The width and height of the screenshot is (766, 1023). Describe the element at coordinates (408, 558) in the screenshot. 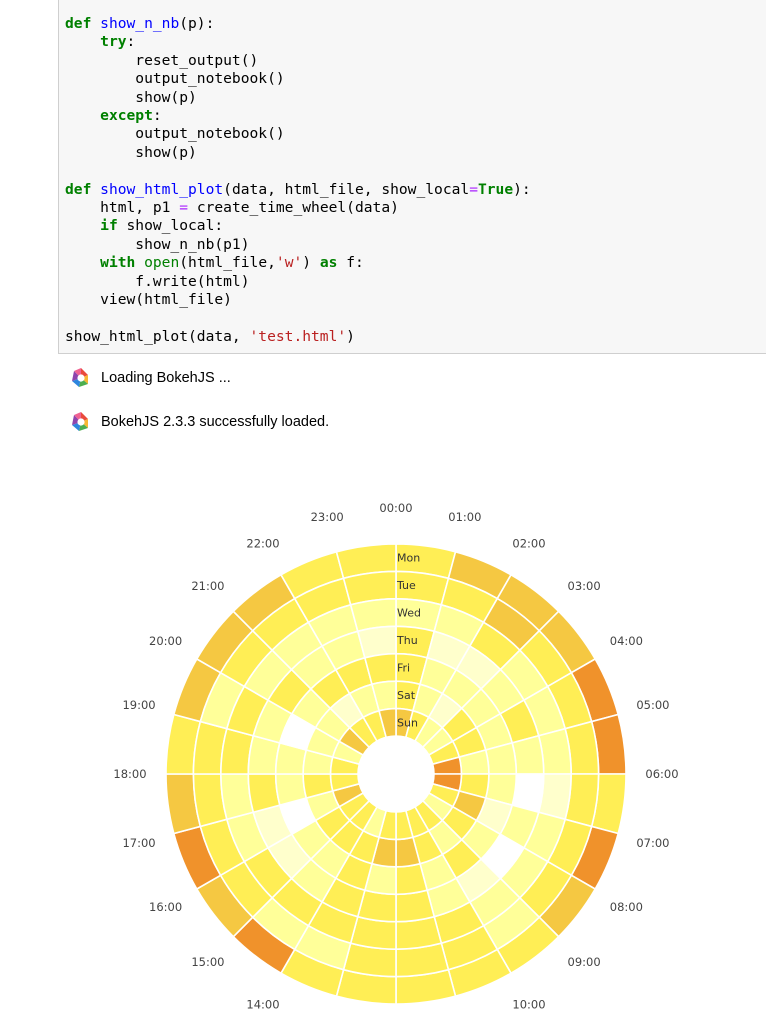

I see `day-label: Mon` at that location.